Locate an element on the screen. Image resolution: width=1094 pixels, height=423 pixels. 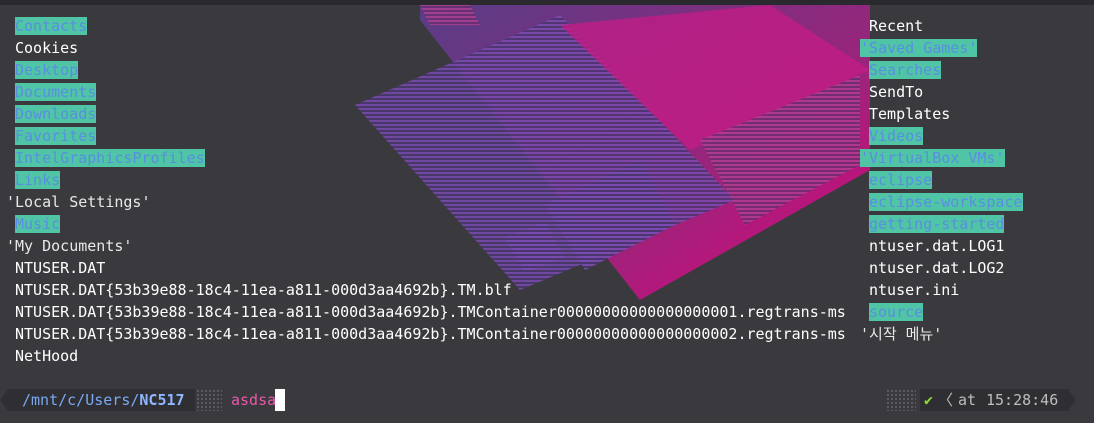
list-item: Searches is located at coordinates (941, 70).